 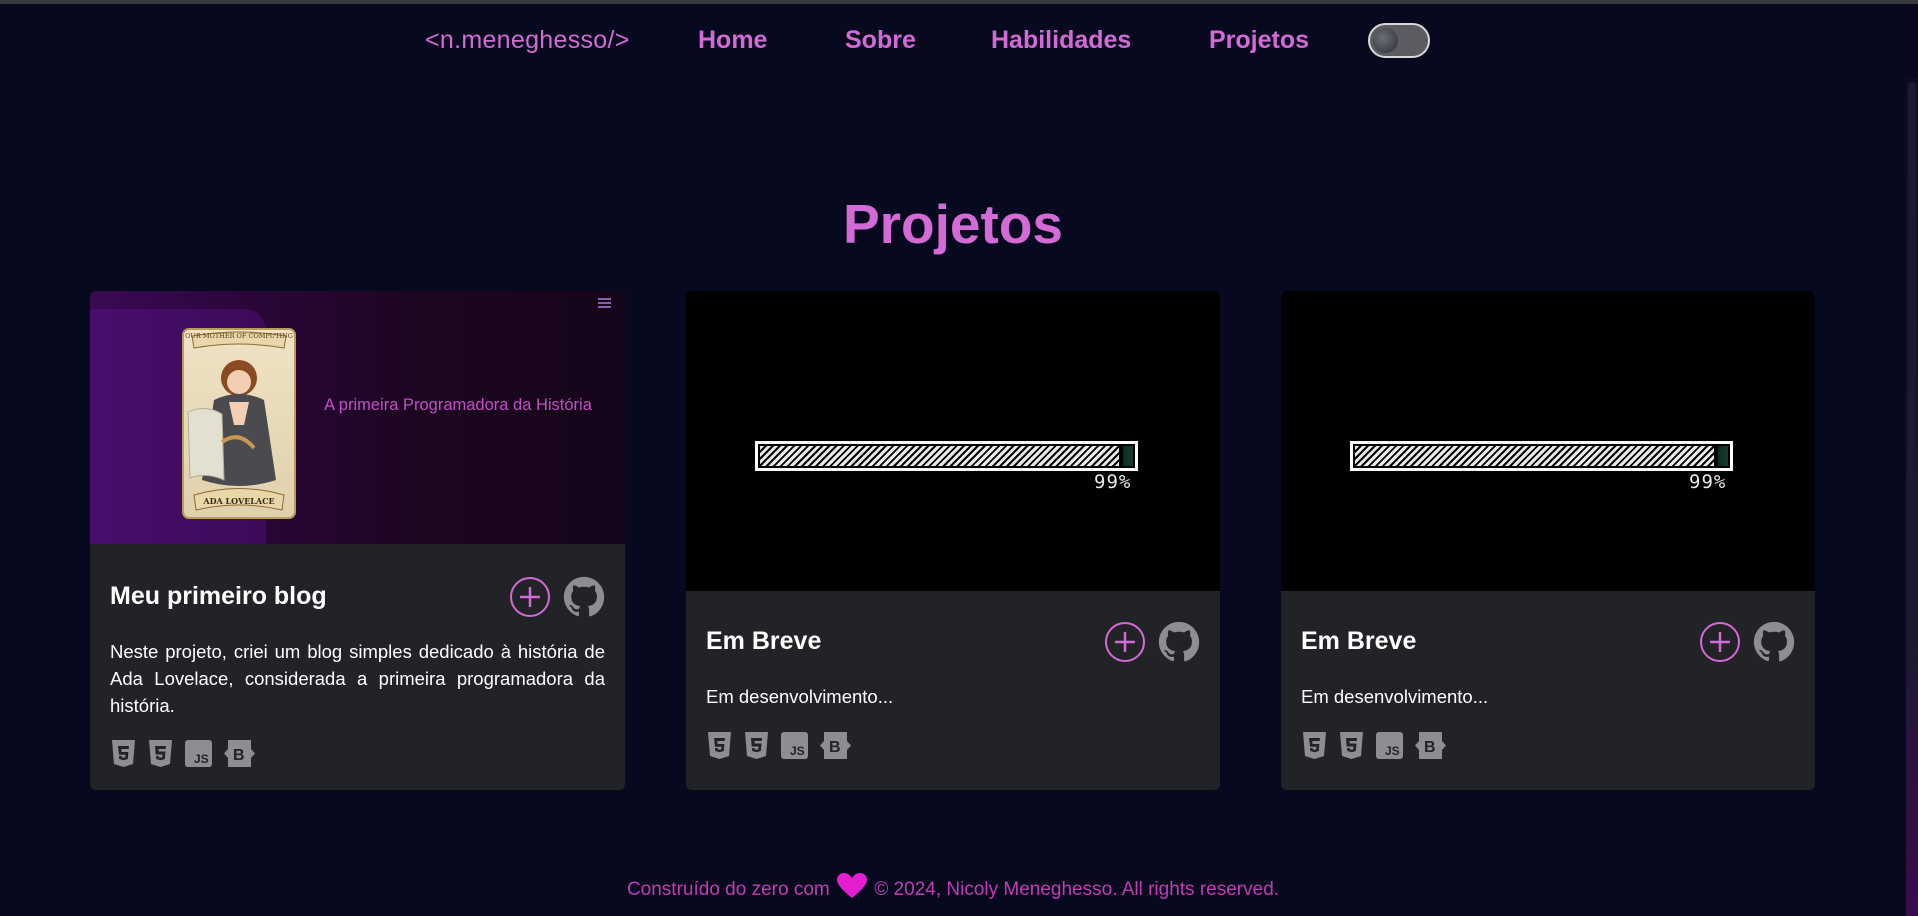 What do you see at coordinates (953, 224) in the screenshot?
I see `section-title: Projetos` at bounding box center [953, 224].